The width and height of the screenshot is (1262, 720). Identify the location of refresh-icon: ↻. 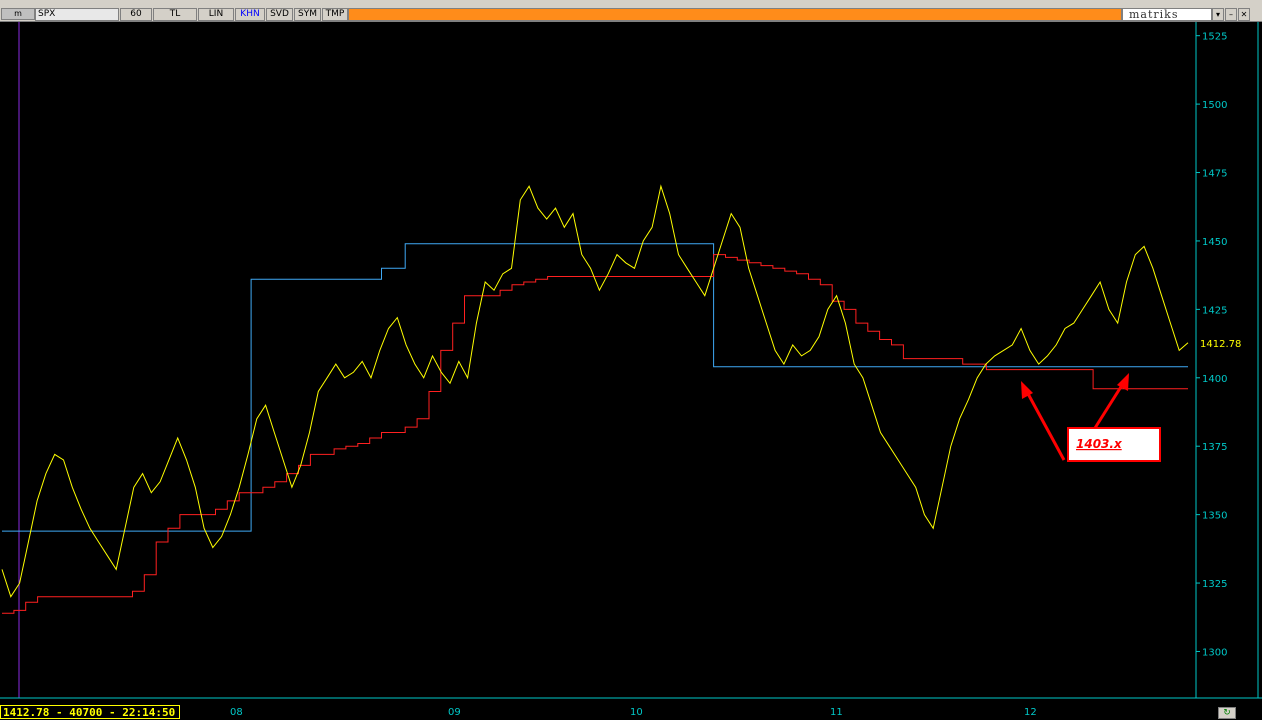
(1227, 713).